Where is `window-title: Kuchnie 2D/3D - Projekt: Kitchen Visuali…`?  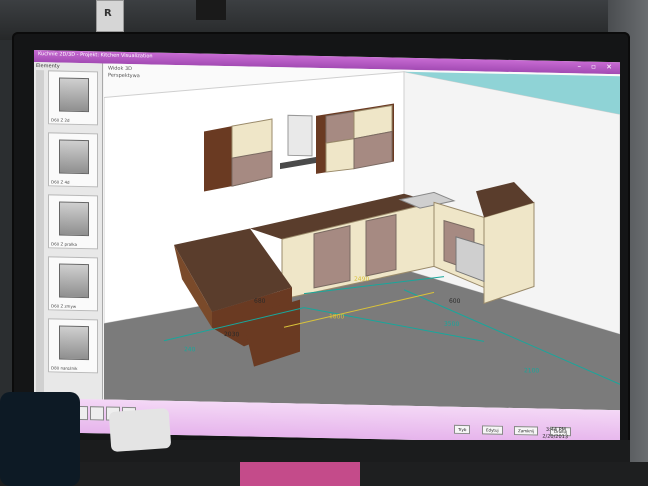 window-title: Kuchnie 2D/3D - Projekt: Kitchen Visuali… is located at coordinates (95, 55).